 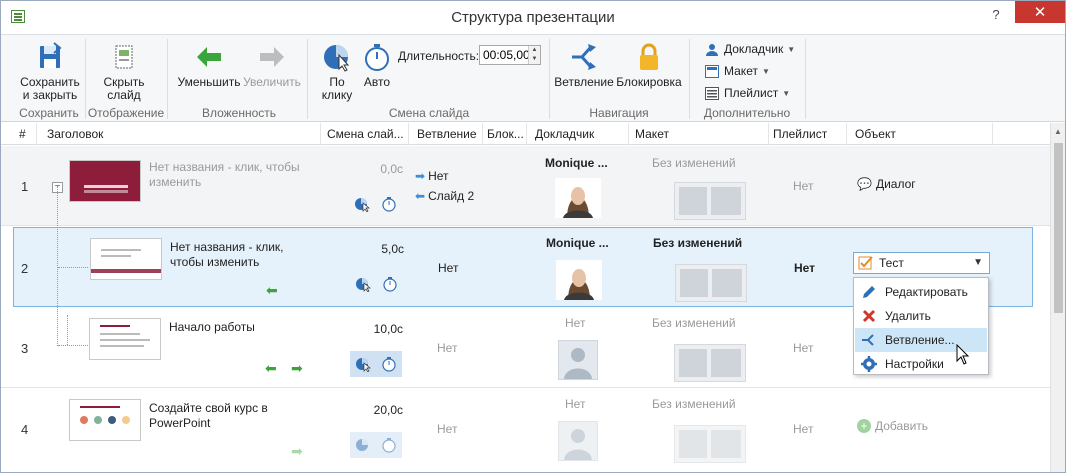 I want to click on group-label-save: Сохранить, so click(x=49, y=113).